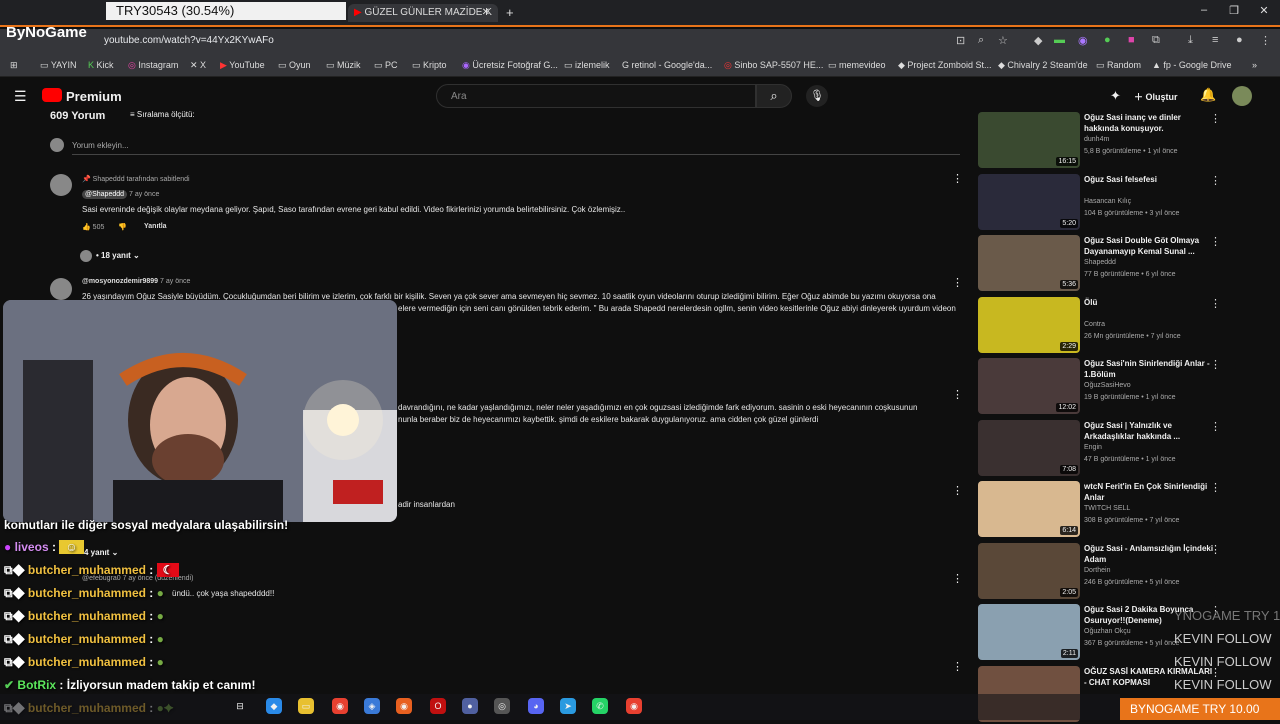 Image resolution: width=1280 pixels, height=724 pixels. Describe the element at coordinates (294, 65) in the screenshot. I see `bookmark-item: ▭ Oyun` at that location.